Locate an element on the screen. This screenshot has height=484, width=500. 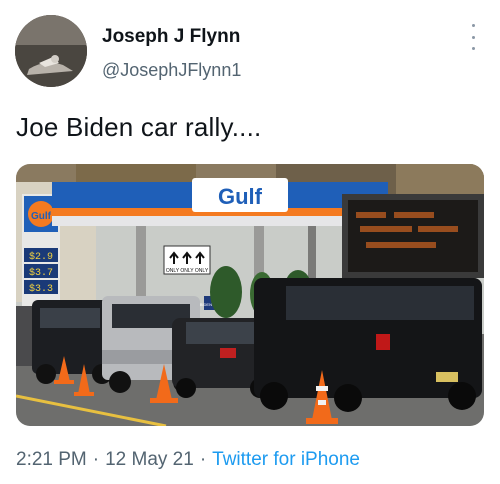
price-2: $3.7 is located at coordinates (41, 273).